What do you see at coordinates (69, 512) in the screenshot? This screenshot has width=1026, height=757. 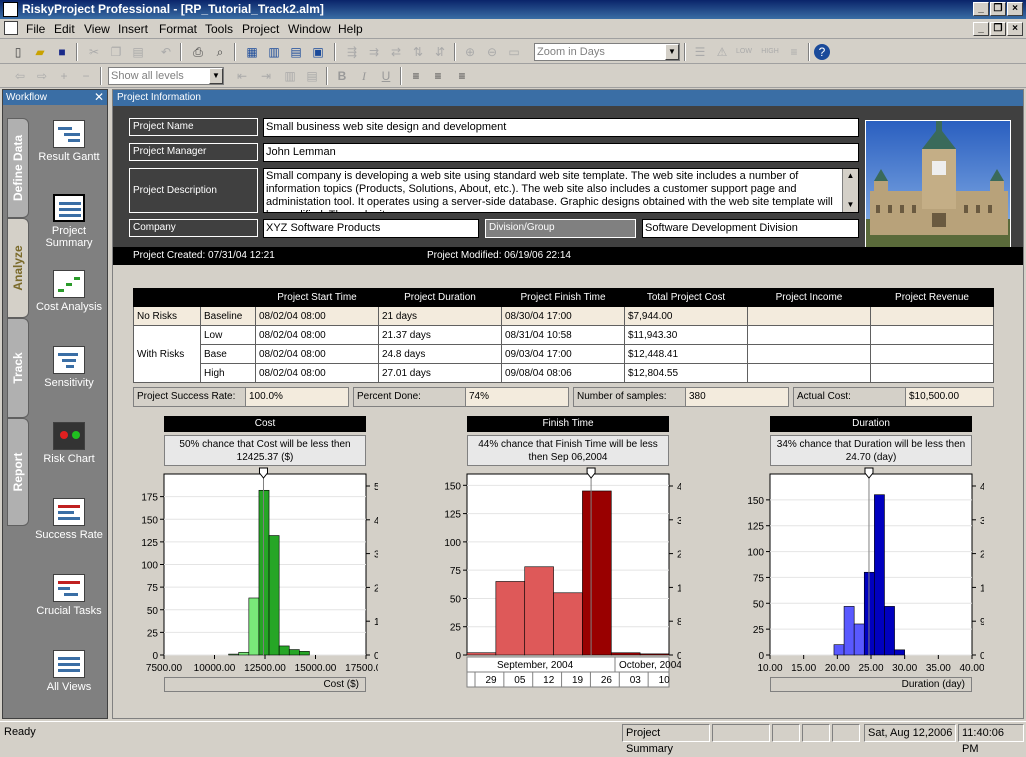 I see `success-rate-icon` at bounding box center [69, 512].